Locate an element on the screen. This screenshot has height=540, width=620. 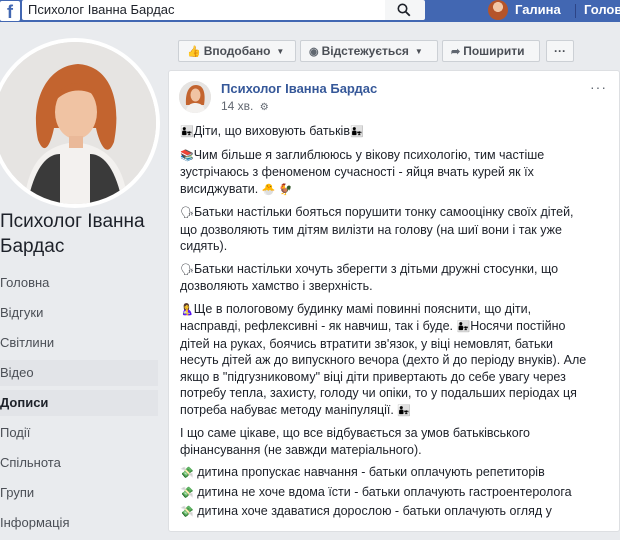
search-button is located at coordinates (405, 10).